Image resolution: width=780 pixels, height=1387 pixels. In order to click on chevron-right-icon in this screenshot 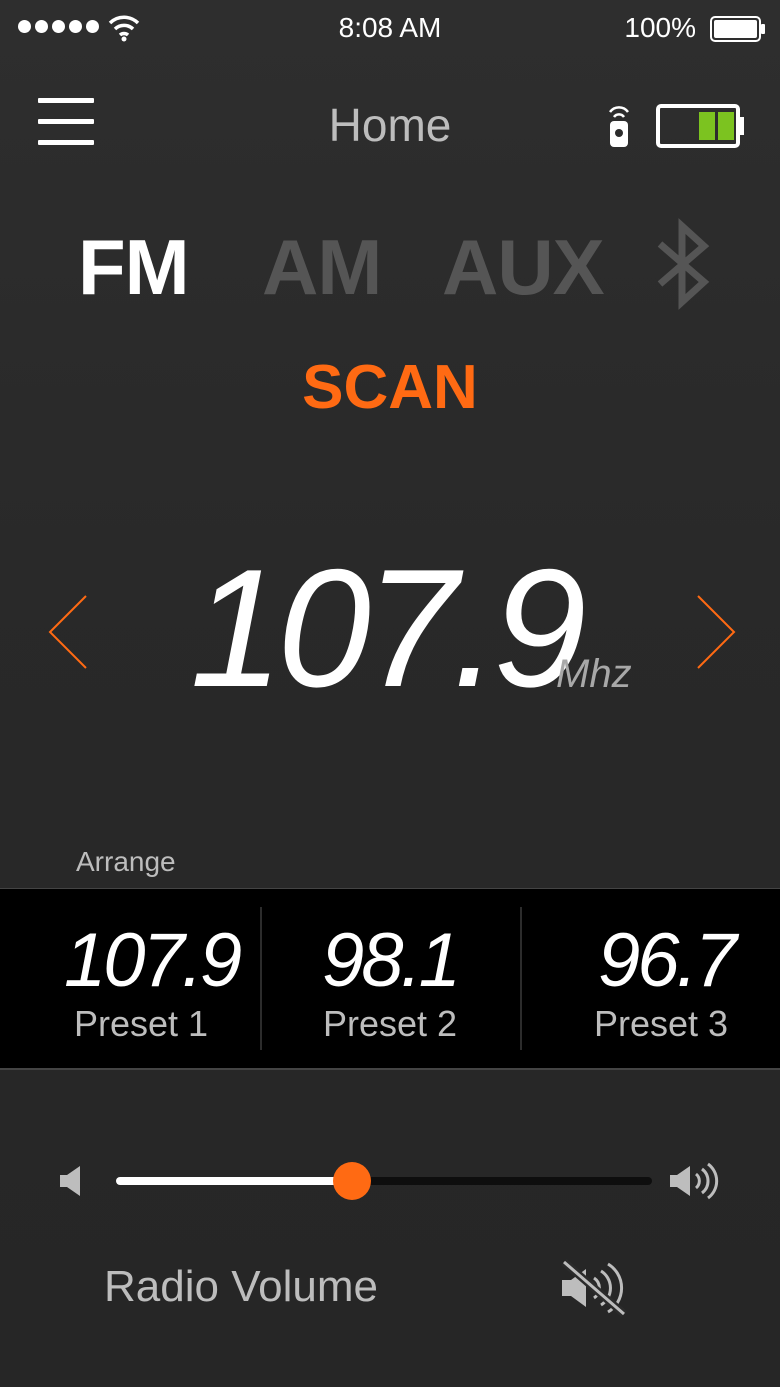, I will do `click(716, 632)`.